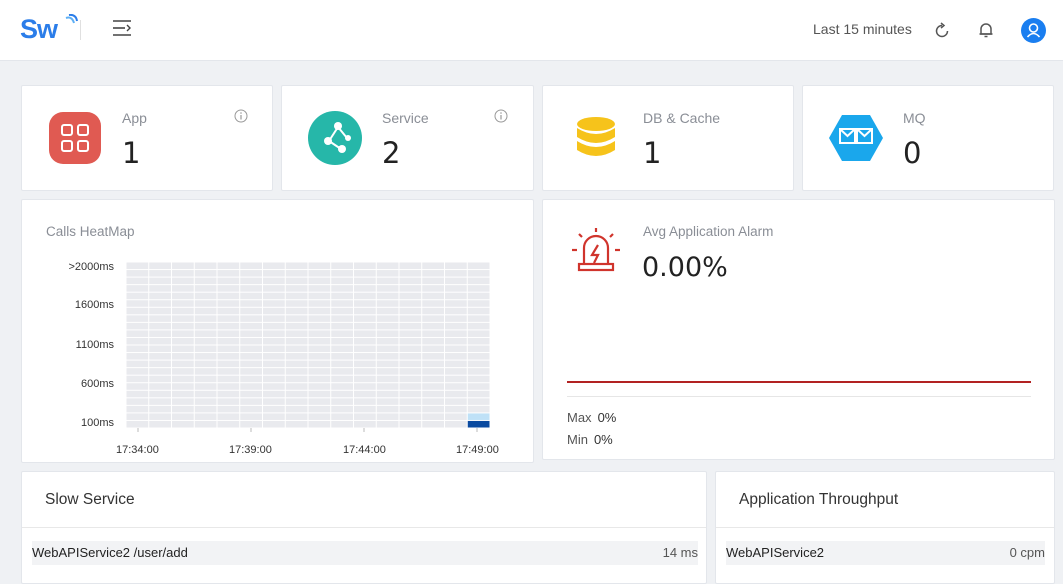 Image resolution: width=1063 pixels, height=584 pixels. Describe the element at coordinates (885, 553) in the screenshot. I see `list-item: WebAPIService2 0 cpm` at that location.